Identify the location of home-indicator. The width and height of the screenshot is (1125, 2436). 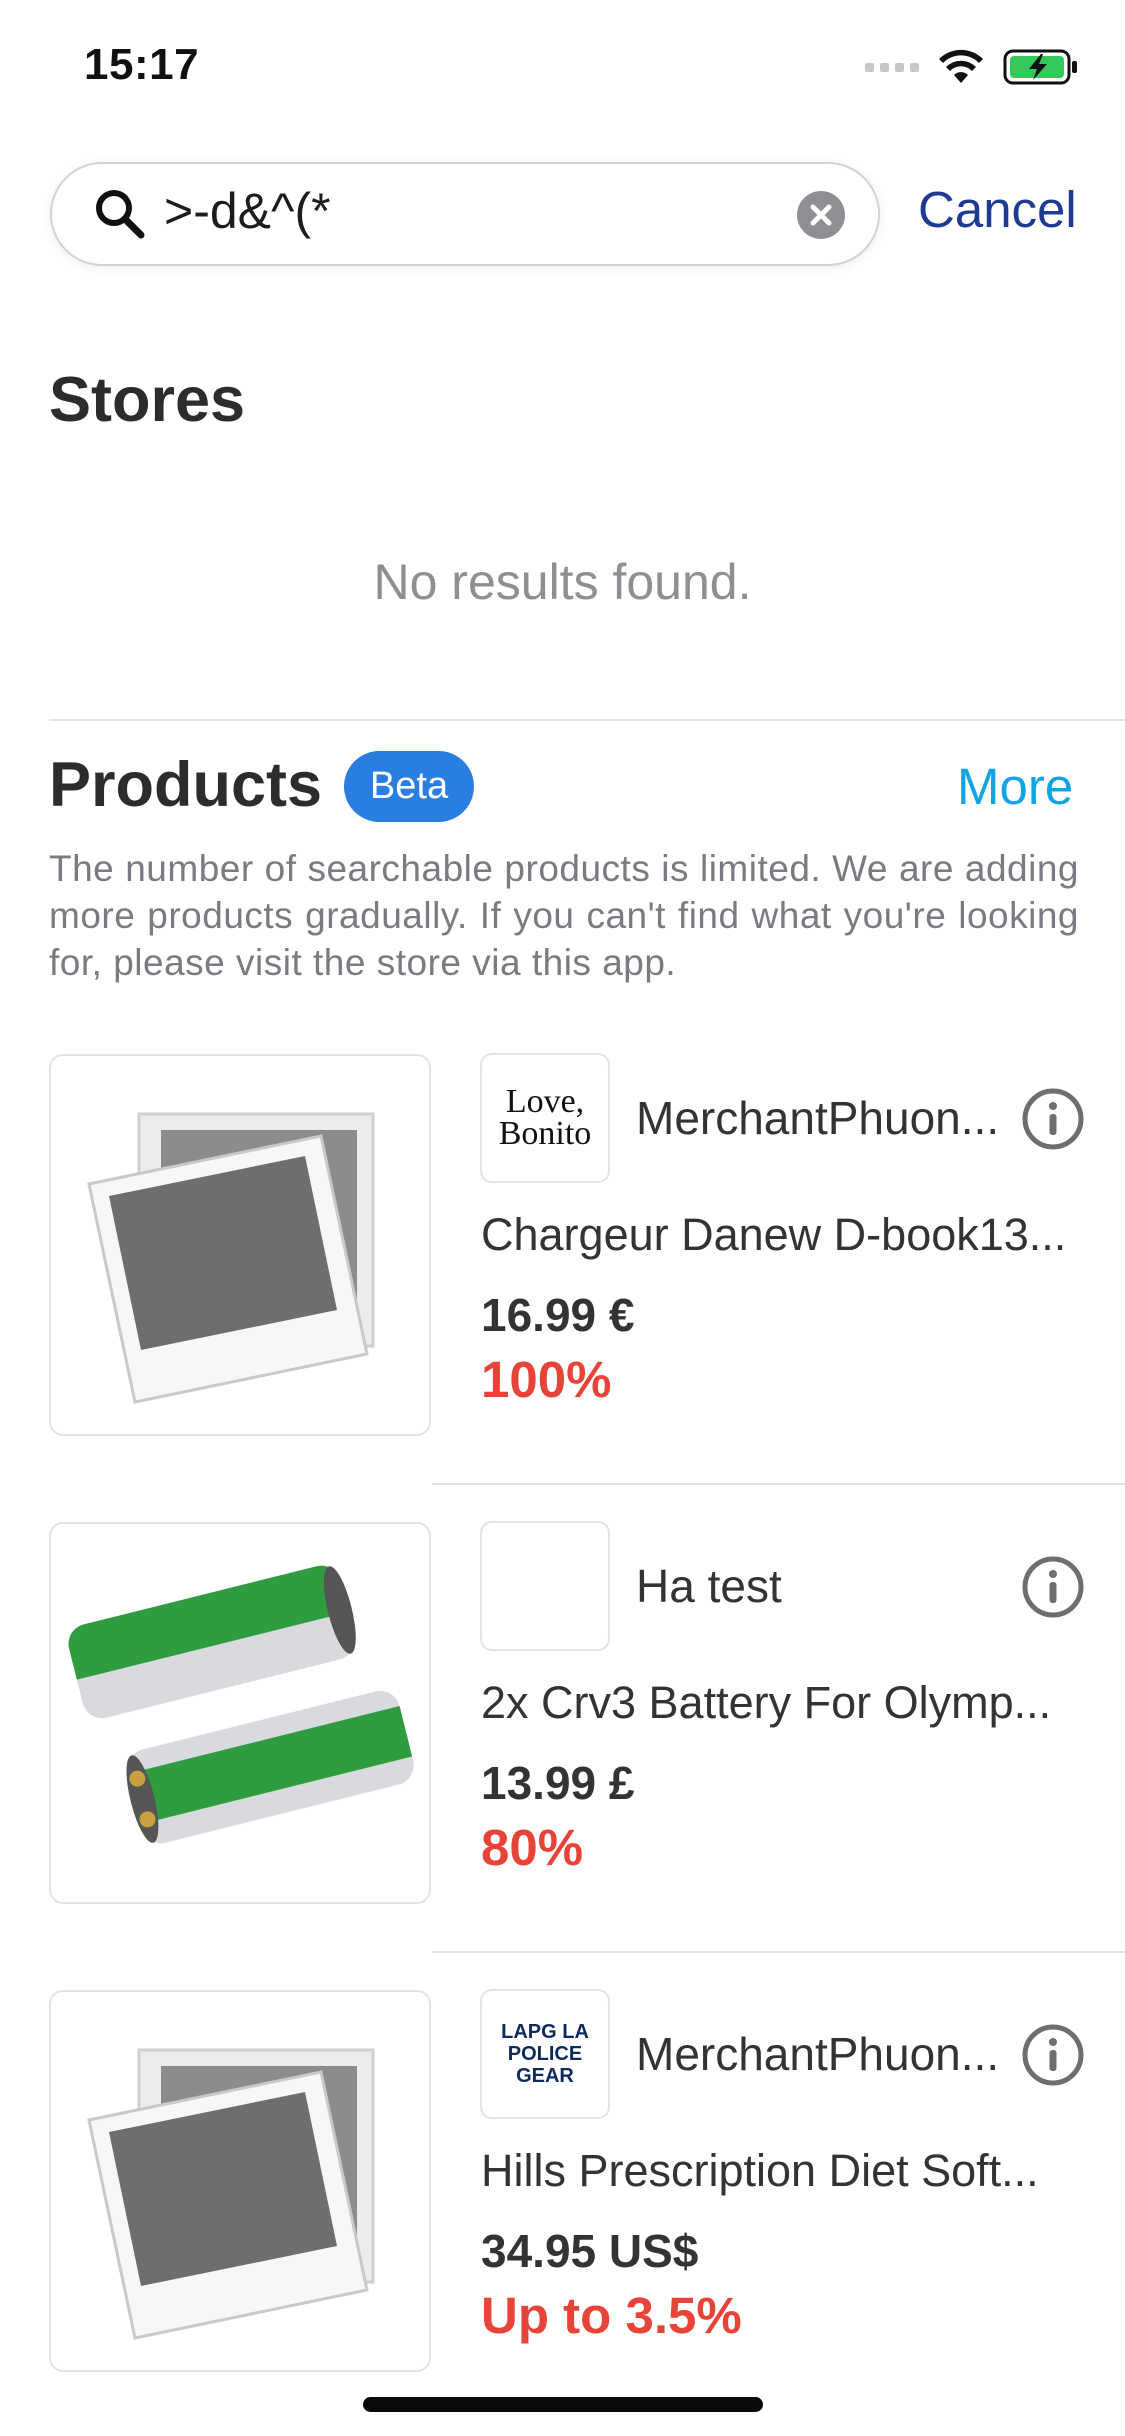
(563, 2404).